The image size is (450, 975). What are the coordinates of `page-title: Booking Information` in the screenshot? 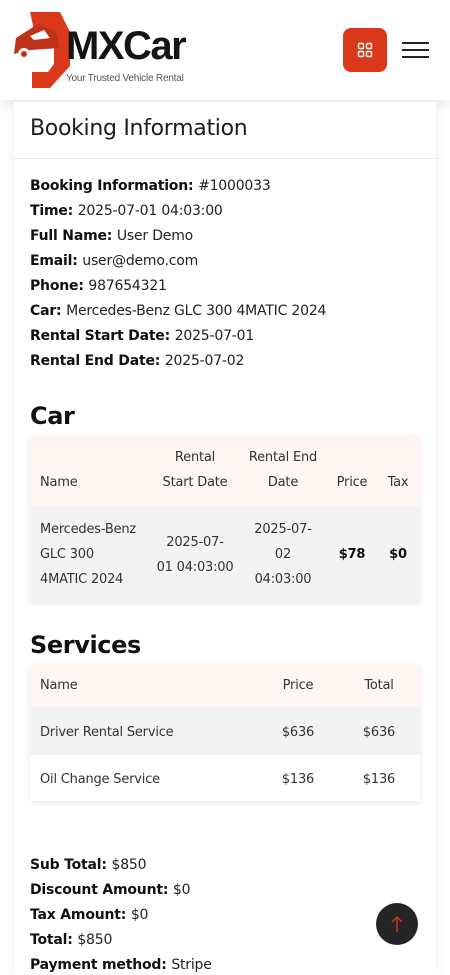 It's located at (139, 128).